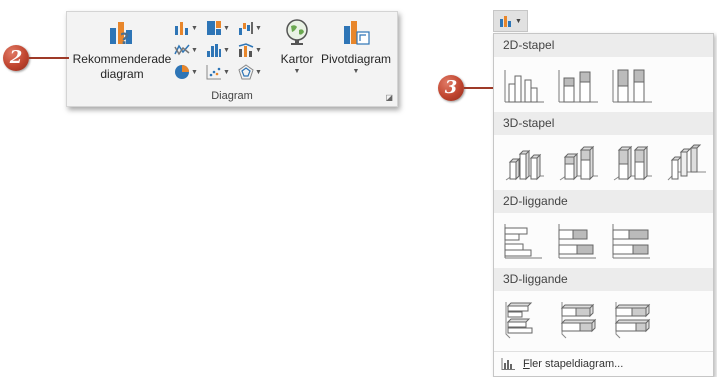 The width and height of the screenshot is (717, 377). What do you see at coordinates (603, 318) in the screenshot?
I see `section-3d-bar-options` at bounding box center [603, 318].